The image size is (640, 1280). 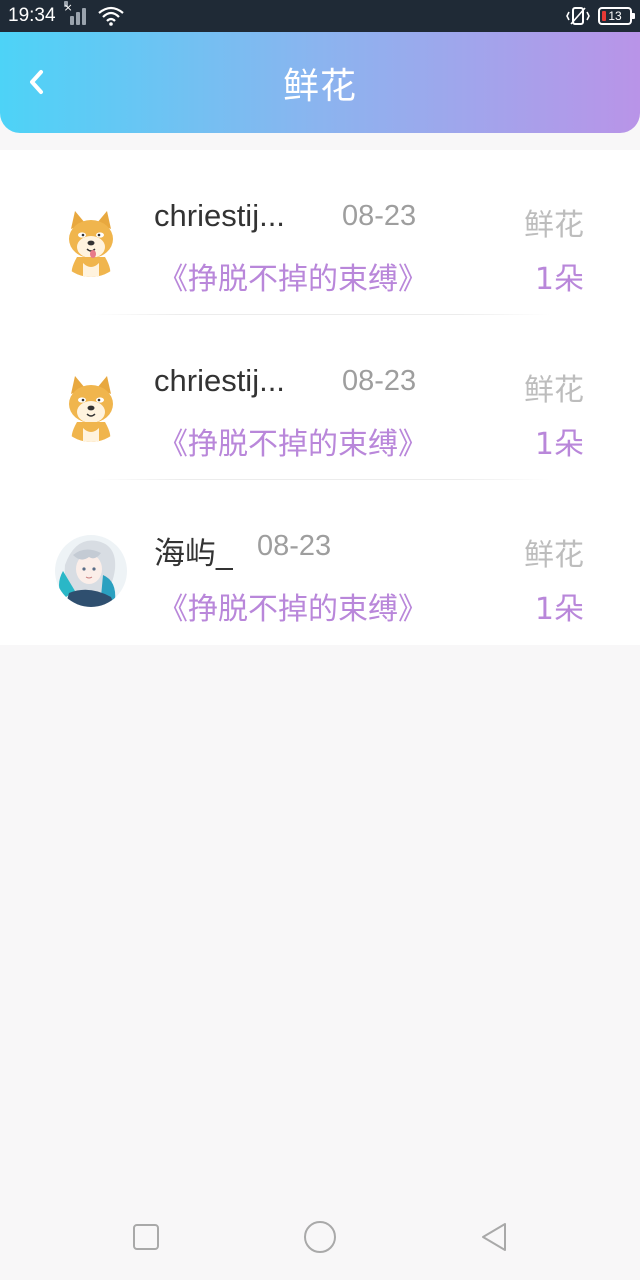 I want to click on vibrate-icon, so click(x=578, y=16).